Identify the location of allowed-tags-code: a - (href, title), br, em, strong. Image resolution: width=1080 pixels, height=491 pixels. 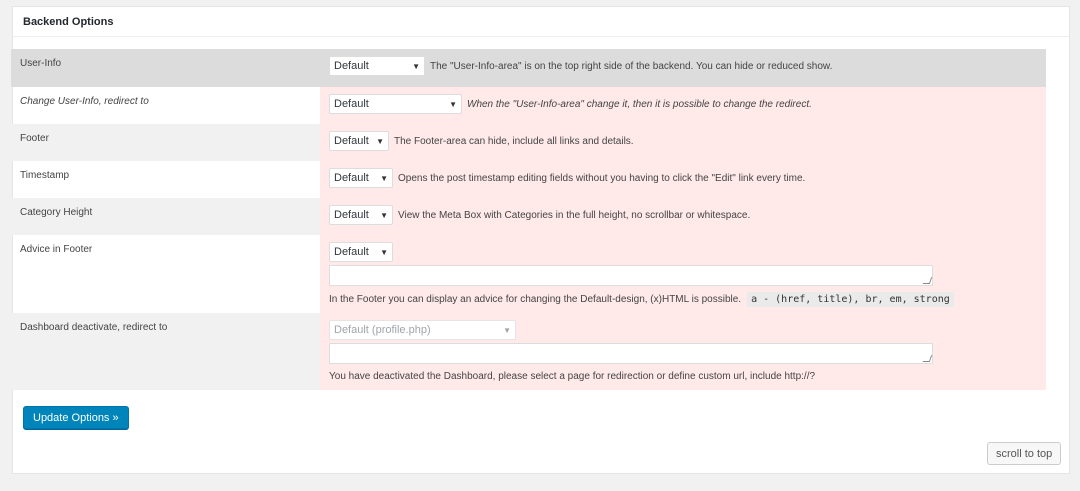
(850, 299).